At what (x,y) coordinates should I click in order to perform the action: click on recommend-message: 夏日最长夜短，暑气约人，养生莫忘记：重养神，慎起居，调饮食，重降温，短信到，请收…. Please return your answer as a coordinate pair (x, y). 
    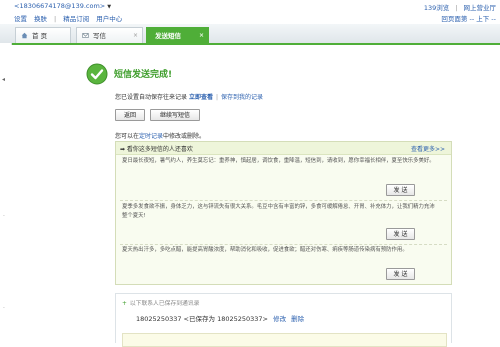
    Looking at the image, I should click on (278, 161).